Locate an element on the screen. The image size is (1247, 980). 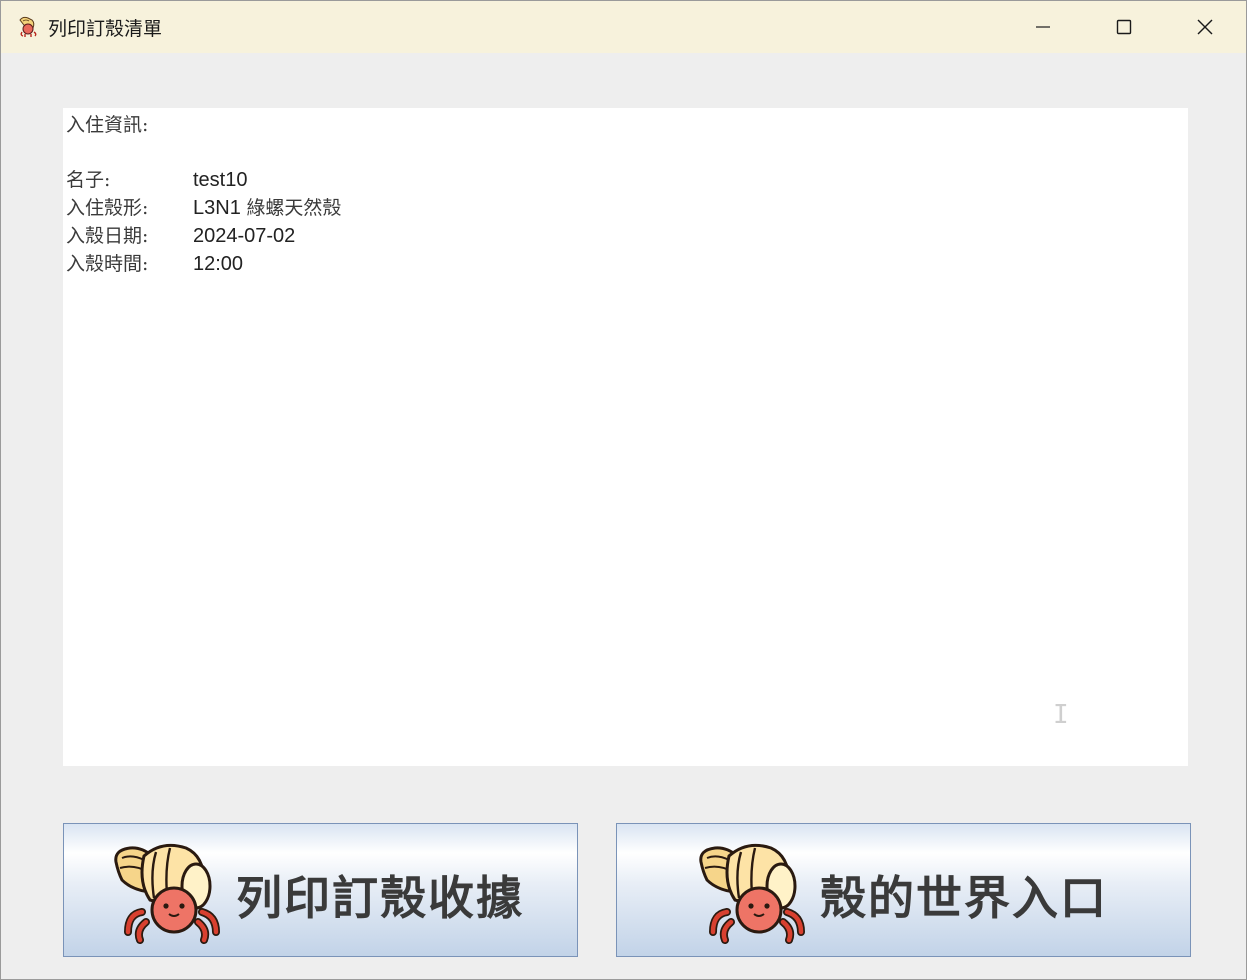
shell-world-label: 殼的世界入口 is located at coordinates (964, 898).